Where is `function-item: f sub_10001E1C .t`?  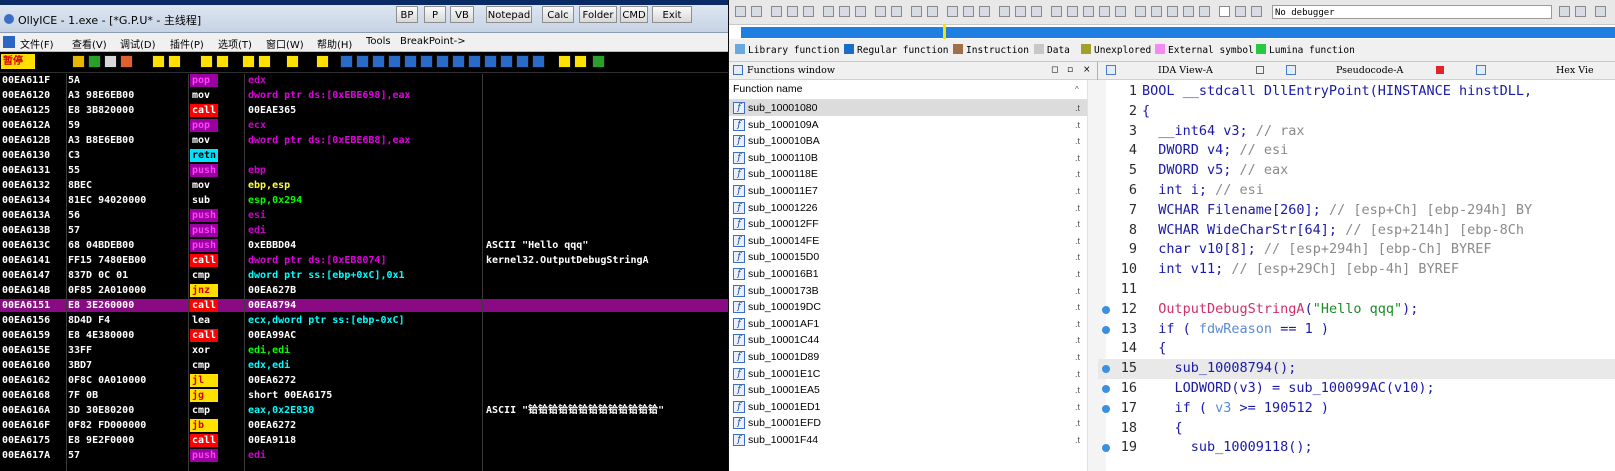 function-item: f sub_10001E1C .t is located at coordinates (908, 374).